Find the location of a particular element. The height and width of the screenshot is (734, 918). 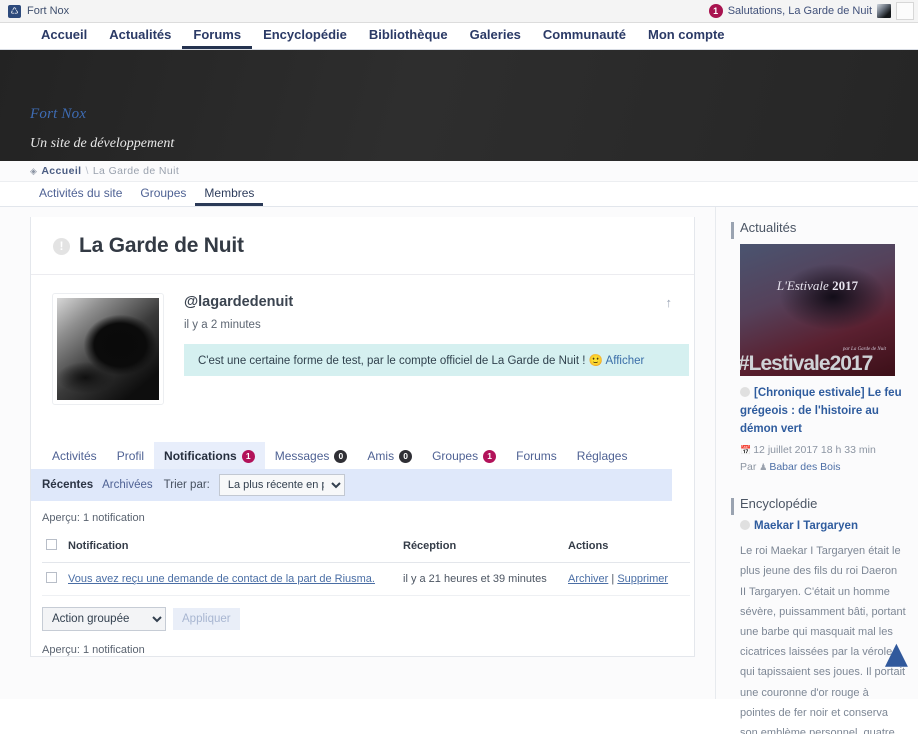

select-all-cell is located at coordinates (53, 548).